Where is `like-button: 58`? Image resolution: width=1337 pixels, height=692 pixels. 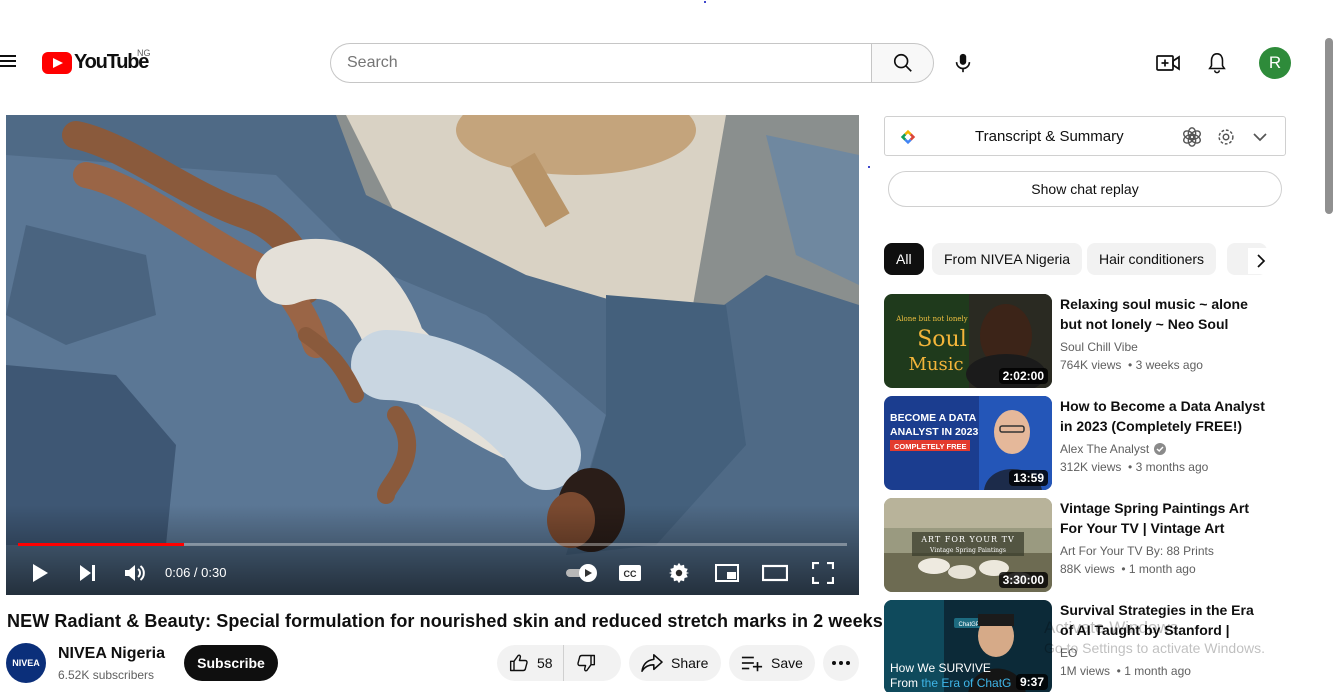
like-button: 58 is located at coordinates (530, 663).